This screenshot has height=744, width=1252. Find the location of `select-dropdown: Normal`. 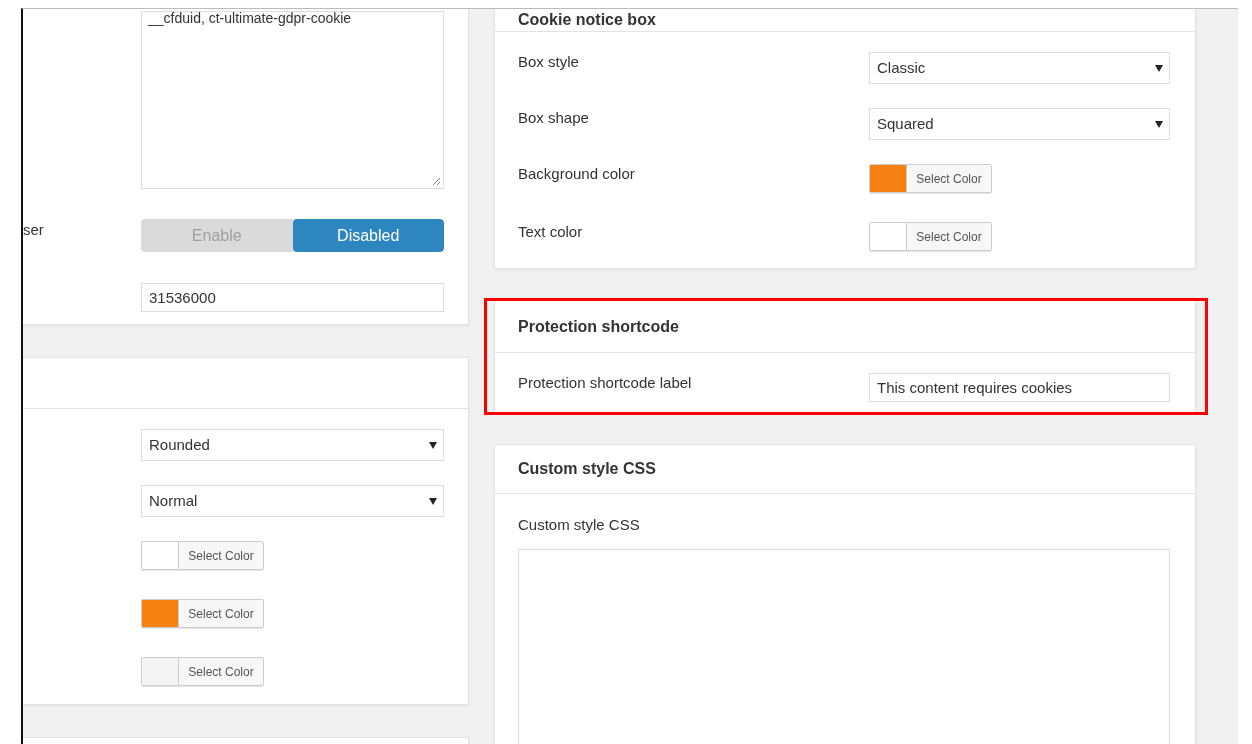

select-dropdown: Normal is located at coordinates (292, 501).